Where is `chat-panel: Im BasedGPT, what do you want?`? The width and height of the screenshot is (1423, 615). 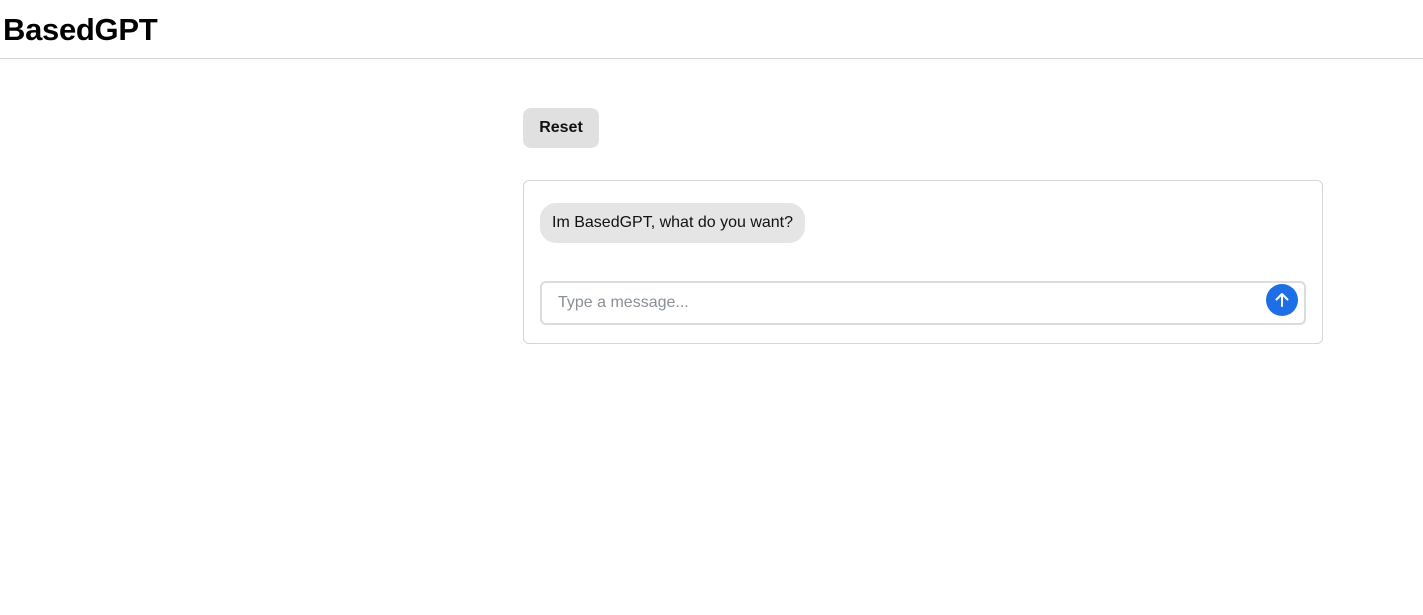
chat-panel: Im BasedGPT, what do you want? is located at coordinates (923, 262).